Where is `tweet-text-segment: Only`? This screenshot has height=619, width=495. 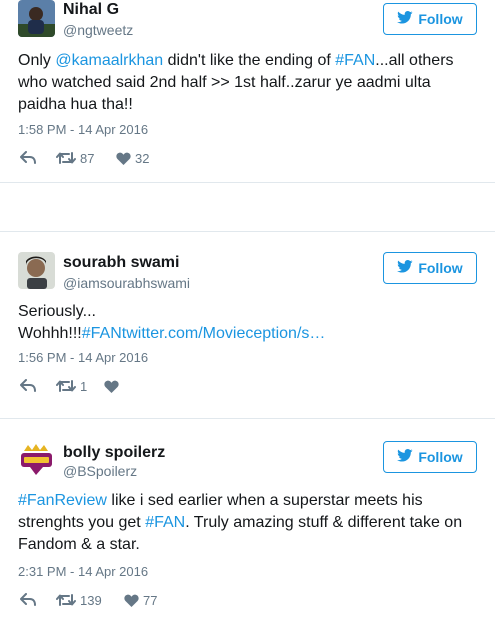
tweet-text-segment: Only is located at coordinates (37, 60).